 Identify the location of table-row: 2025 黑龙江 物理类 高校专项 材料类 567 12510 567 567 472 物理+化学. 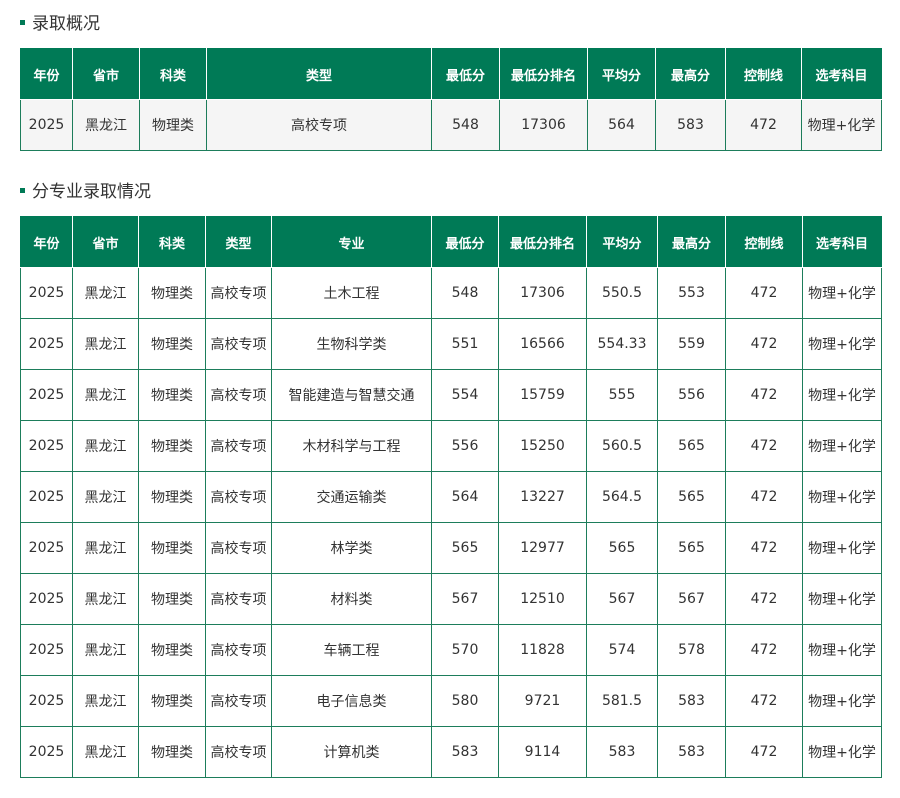
(451, 599).